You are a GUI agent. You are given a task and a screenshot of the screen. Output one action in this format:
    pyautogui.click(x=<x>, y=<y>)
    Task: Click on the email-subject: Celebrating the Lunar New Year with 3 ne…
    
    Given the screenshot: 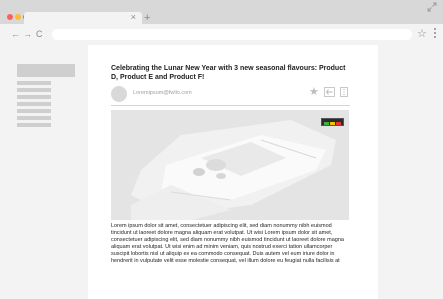 What is the action you would take?
    pyautogui.click(x=228, y=73)
    